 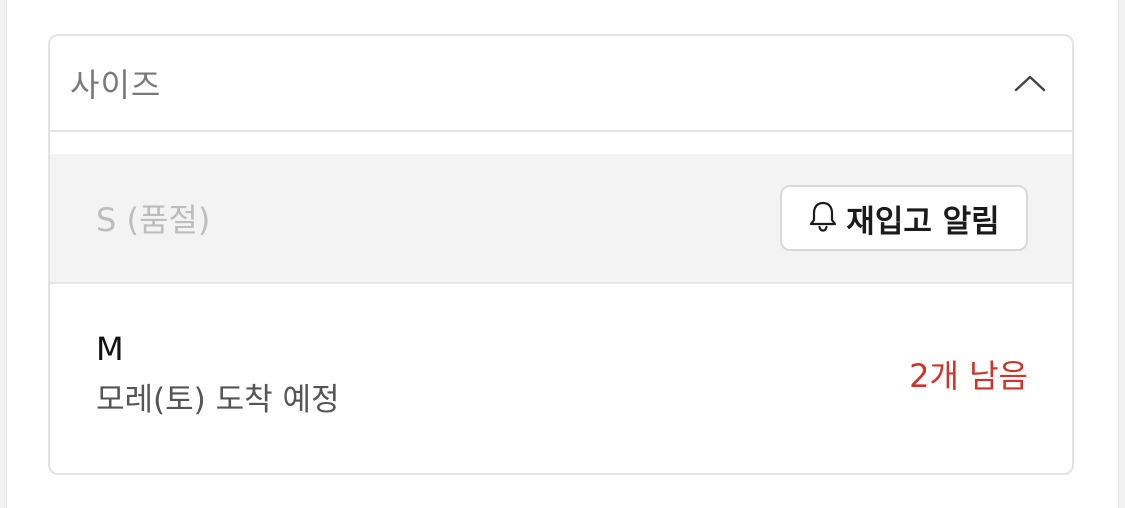 What do you see at coordinates (923, 221) in the screenshot?
I see `restock-alert-label: 재입고 알림` at bounding box center [923, 221].